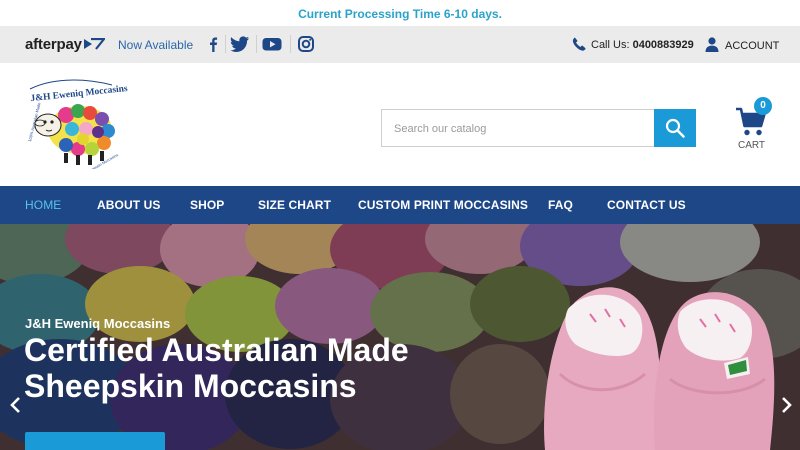  I want to click on chevron-left-icon, so click(15, 405).